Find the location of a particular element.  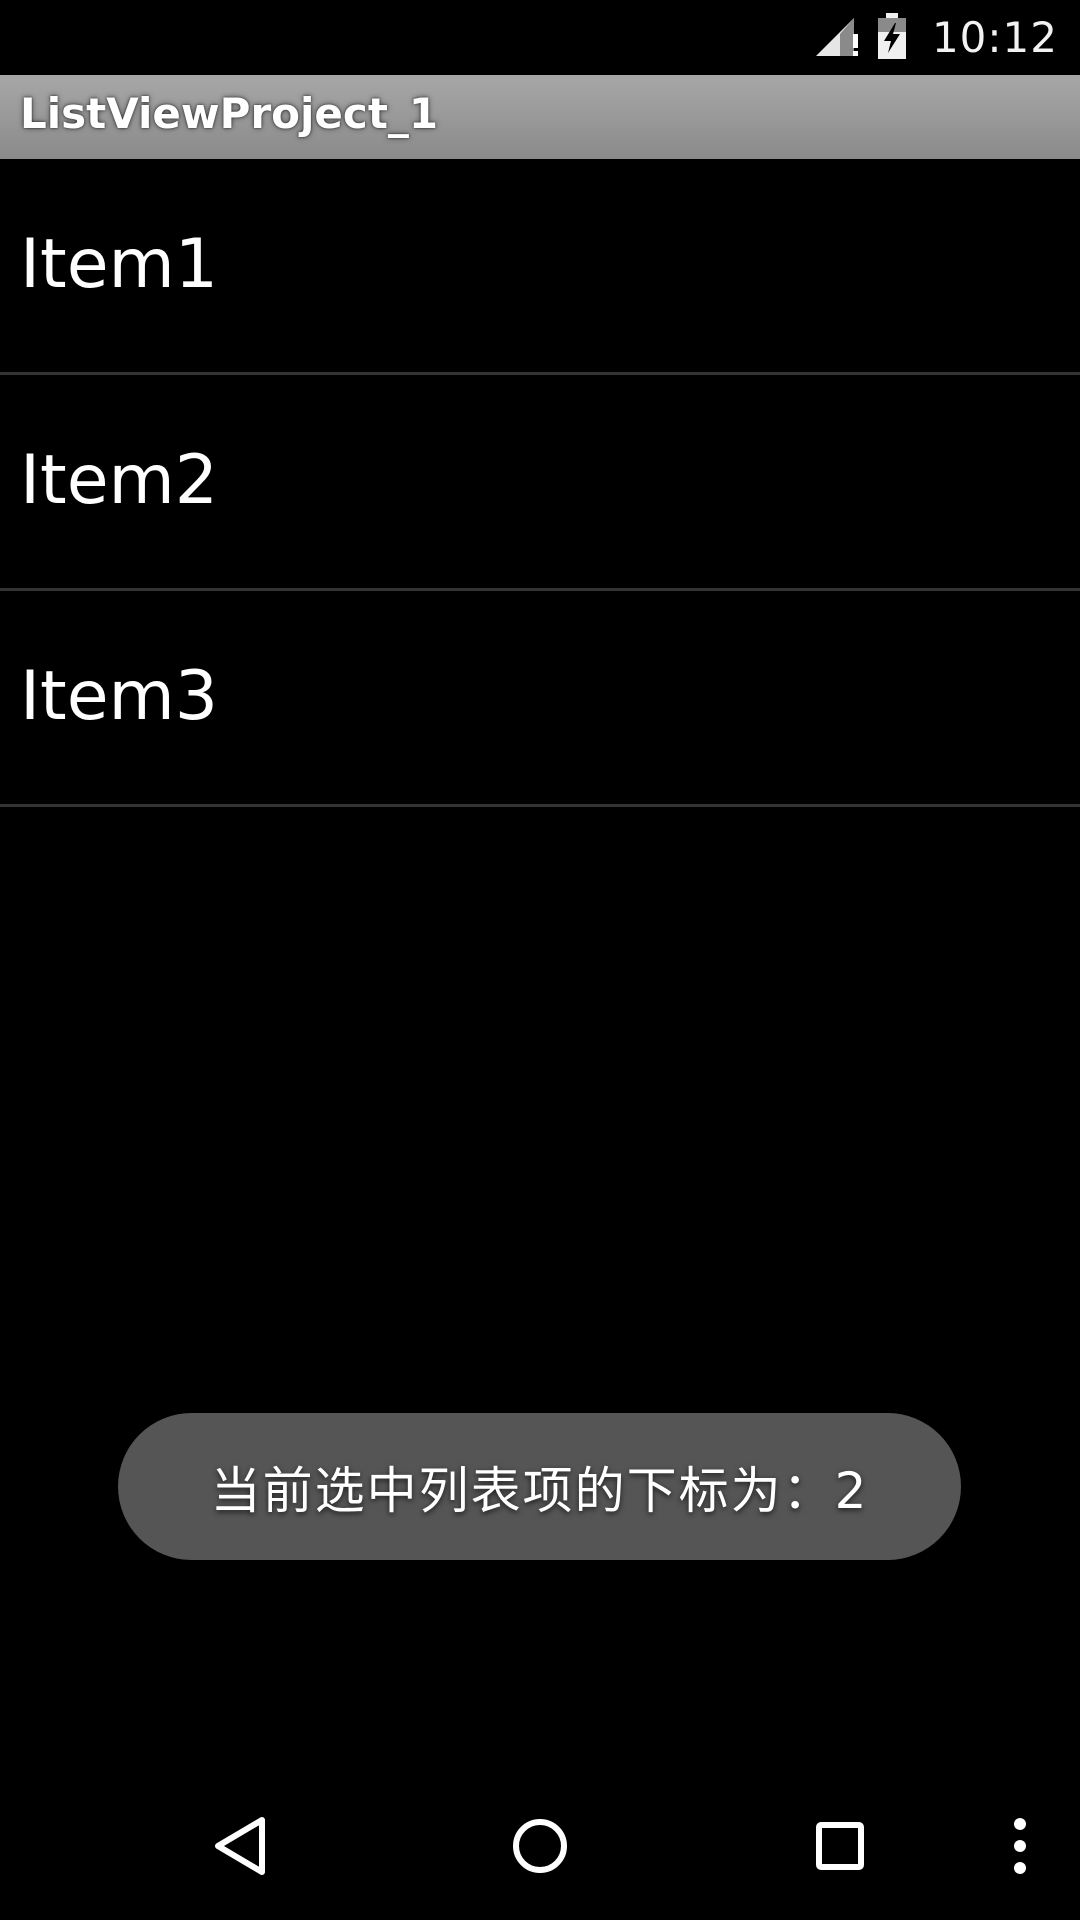

toast: 当前选中列表项的下标为：2 is located at coordinates (539, 1486).